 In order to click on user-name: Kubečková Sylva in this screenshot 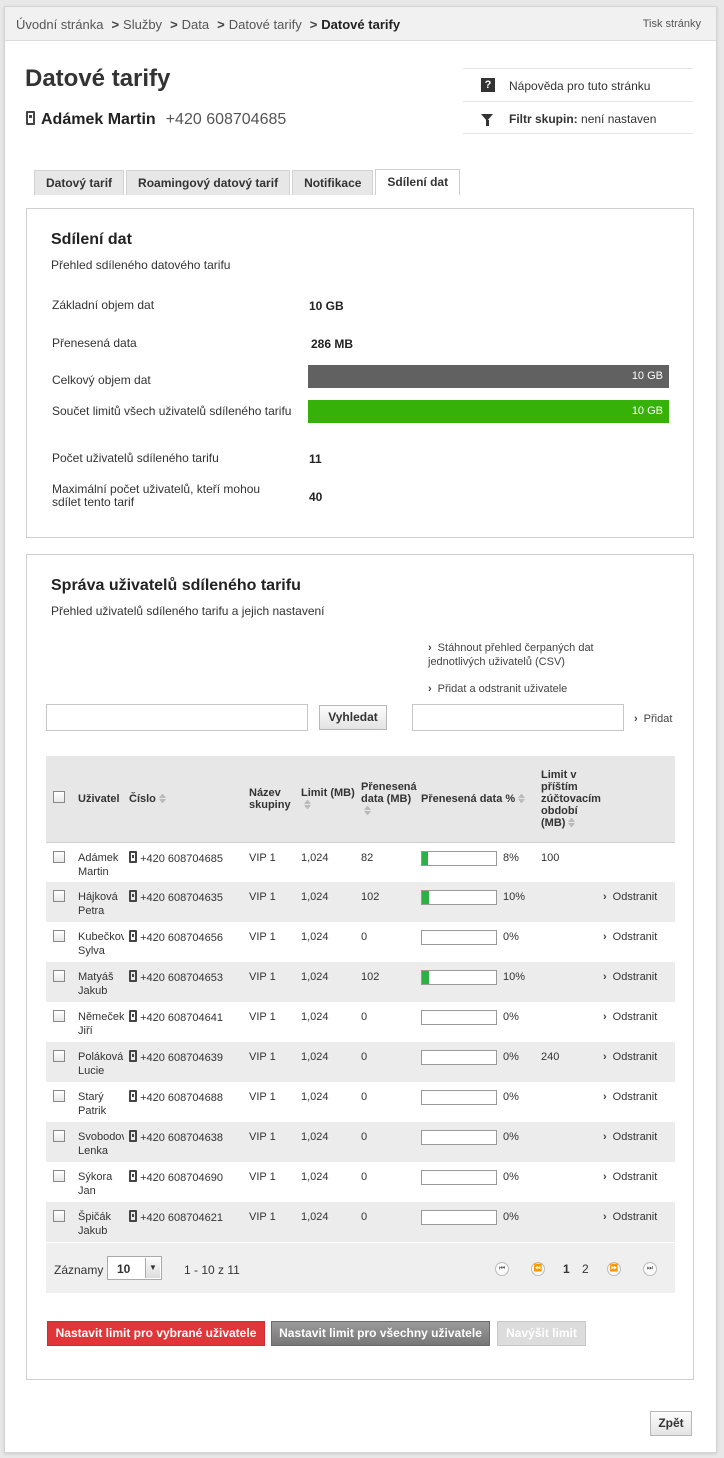, I will do `click(101, 944)`.